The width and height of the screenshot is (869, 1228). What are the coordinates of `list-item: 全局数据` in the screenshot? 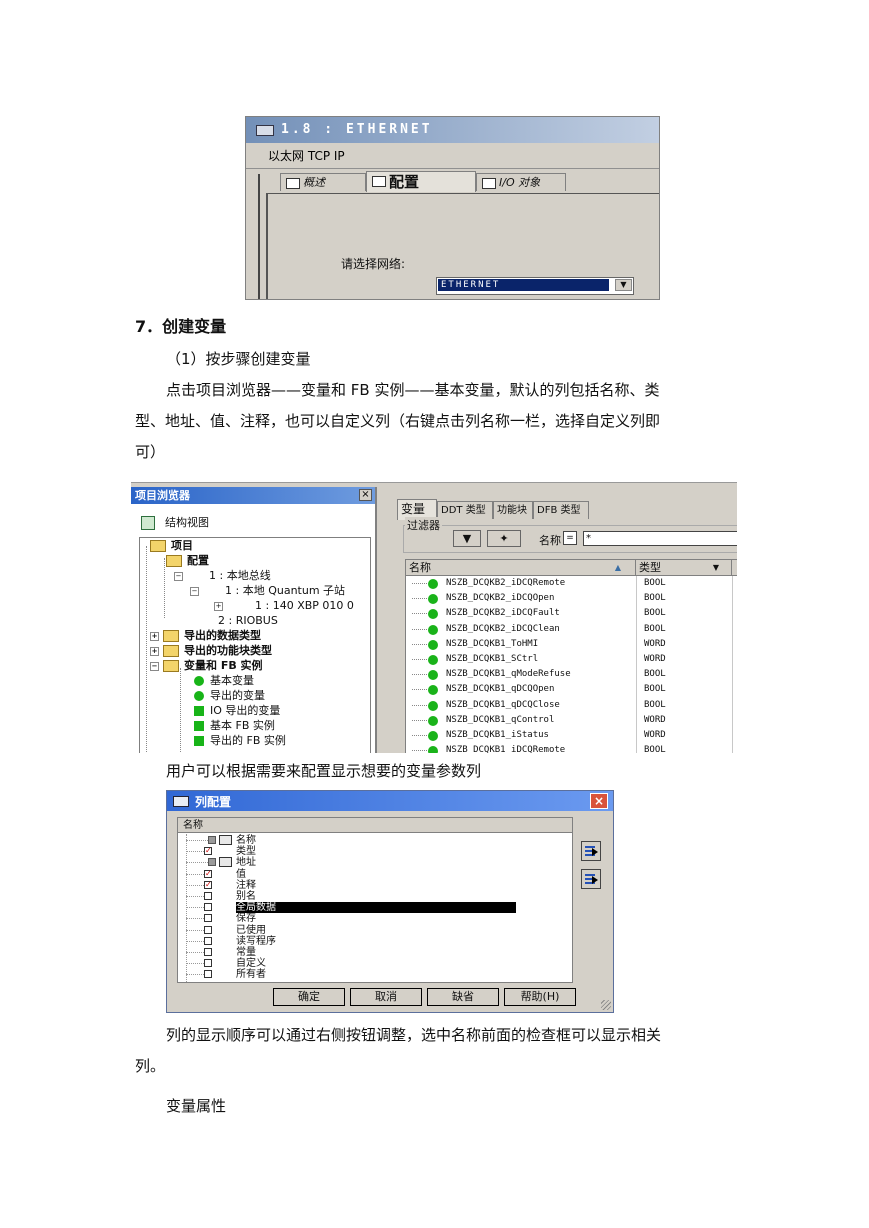 It's located at (375, 908).